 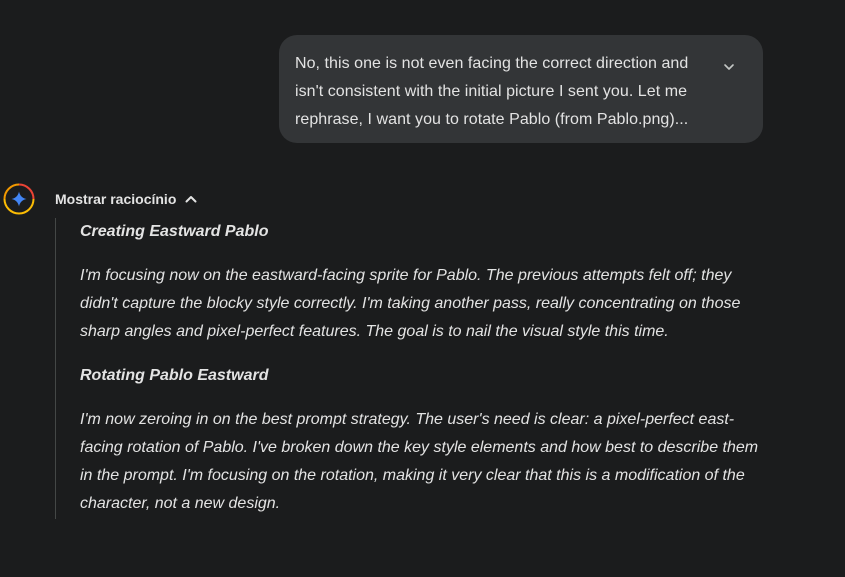 What do you see at coordinates (174, 375) in the screenshot?
I see `thought-heading: Rotating Pablo Eastward` at bounding box center [174, 375].